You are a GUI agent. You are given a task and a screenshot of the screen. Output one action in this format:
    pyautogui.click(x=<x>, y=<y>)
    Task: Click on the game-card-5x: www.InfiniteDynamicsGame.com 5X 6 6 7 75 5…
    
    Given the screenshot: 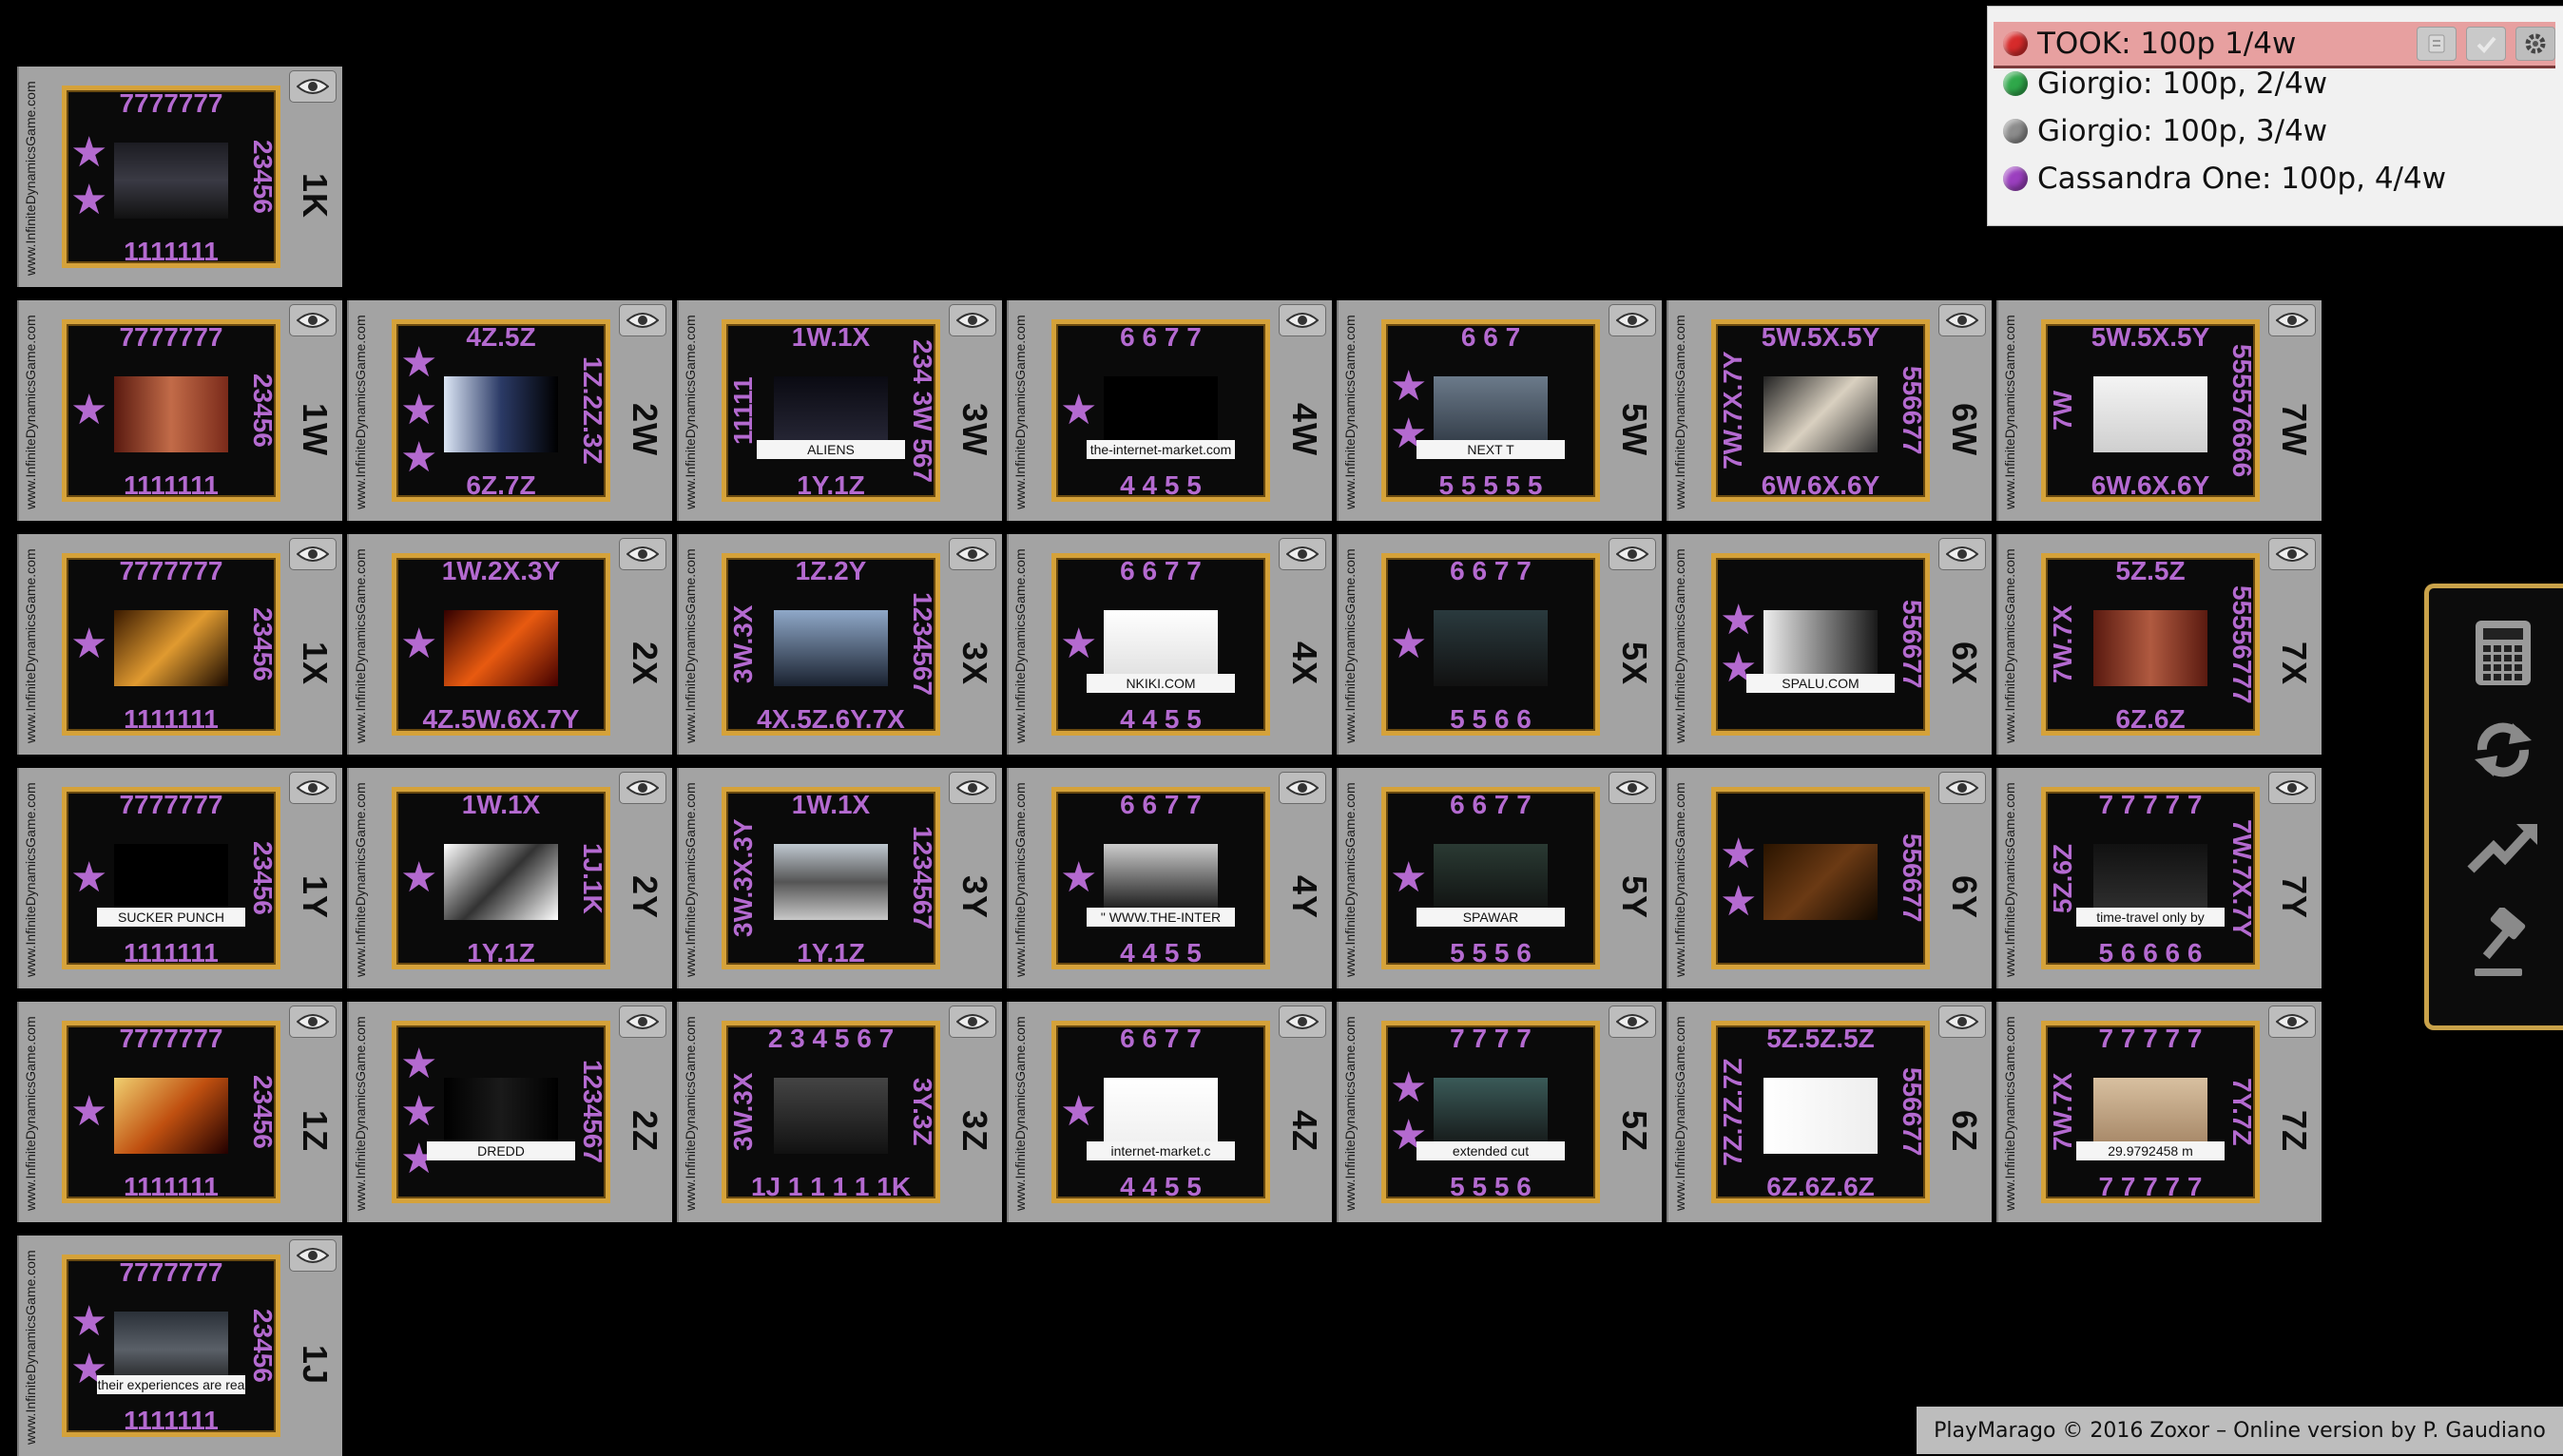 What is the action you would take?
    pyautogui.click(x=1499, y=644)
    